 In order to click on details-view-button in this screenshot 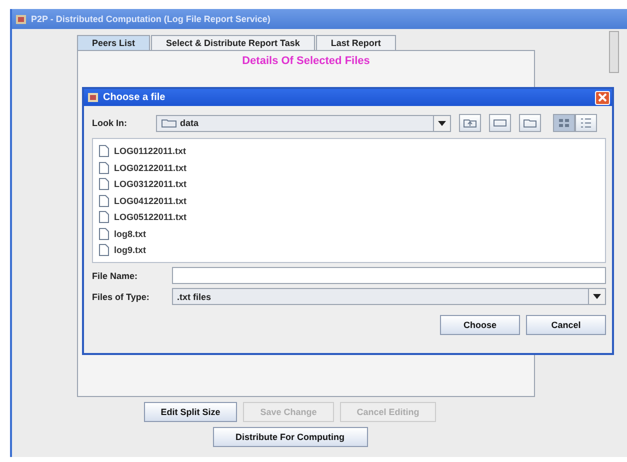, I will do `click(586, 123)`.